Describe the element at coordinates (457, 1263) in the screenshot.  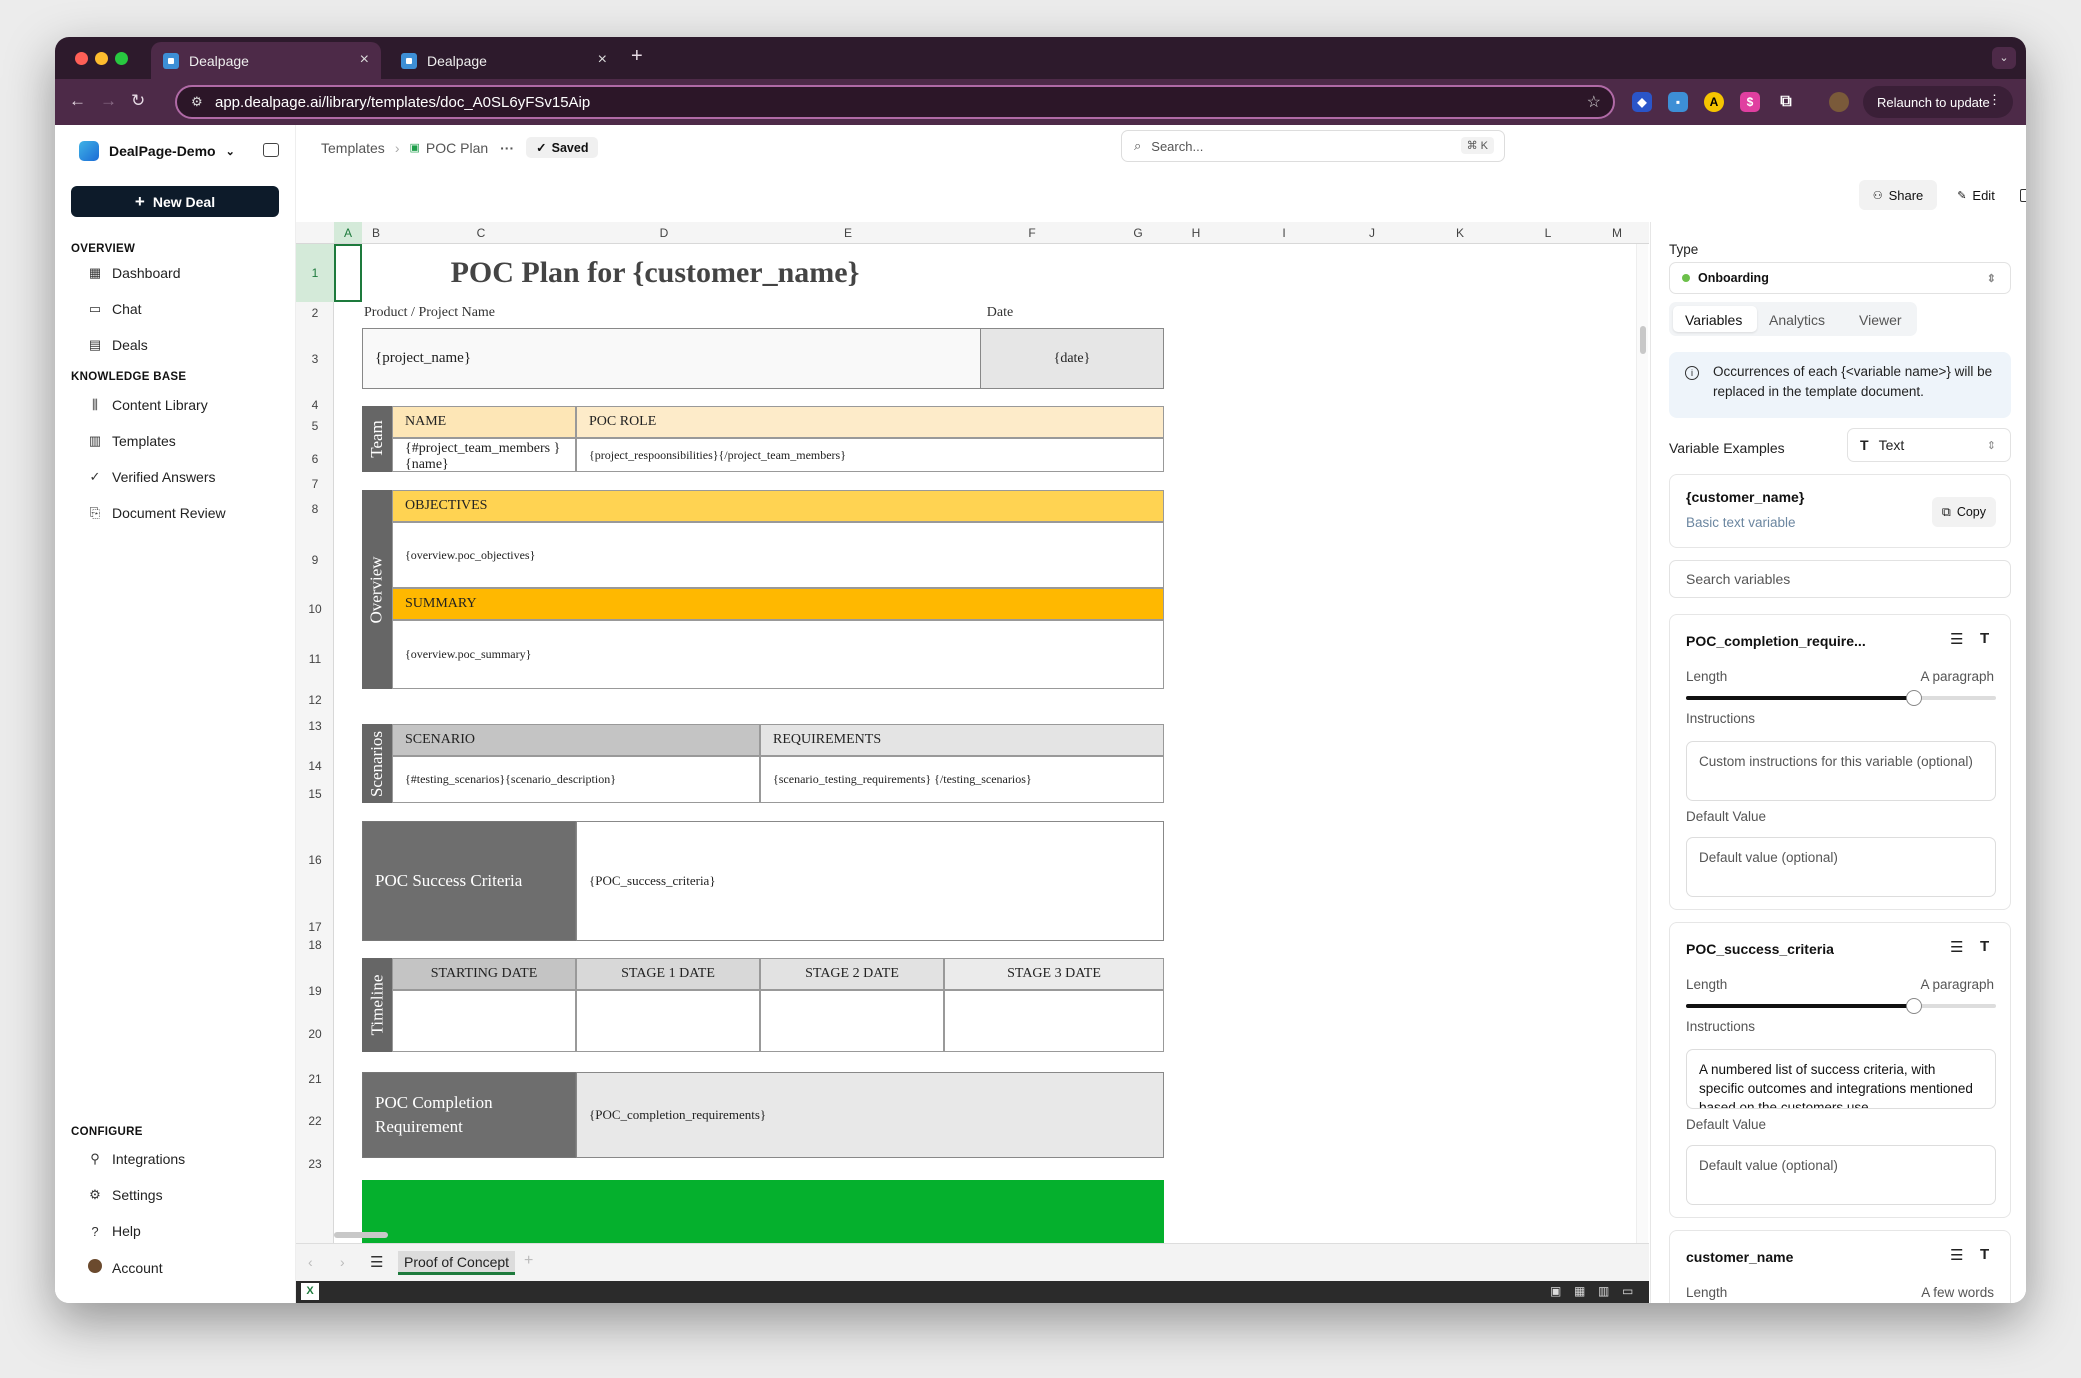
I see `sheet-tab-proof-of-concept: Proof of Concept` at that location.